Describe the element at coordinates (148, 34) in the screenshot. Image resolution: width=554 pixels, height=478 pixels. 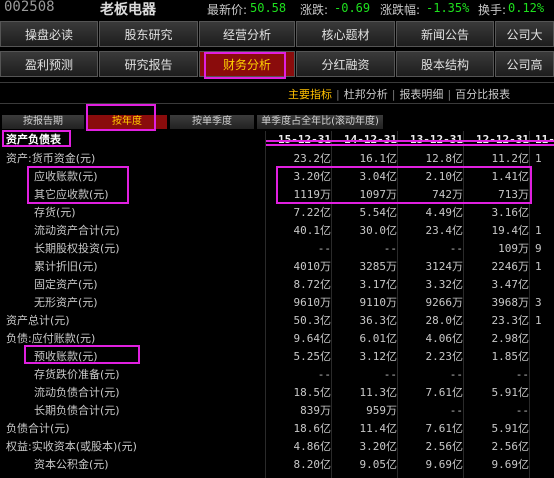
I see `nav-shareholder-research: 股东研究` at that location.